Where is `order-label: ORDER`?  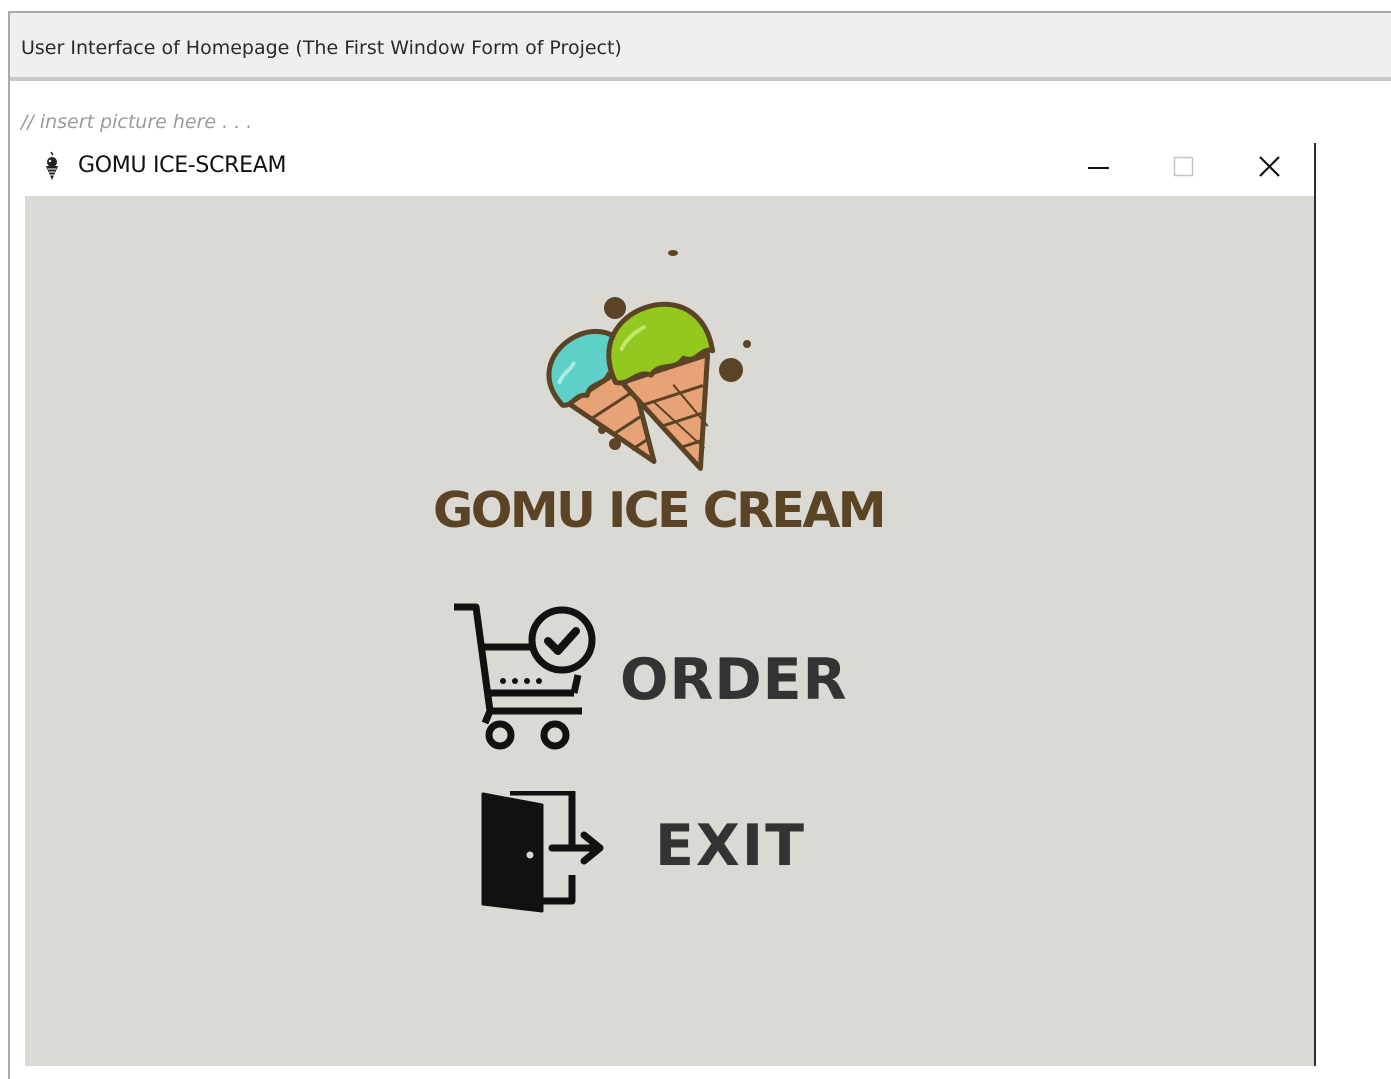
order-label: ORDER is located at coordinates (734, 680).